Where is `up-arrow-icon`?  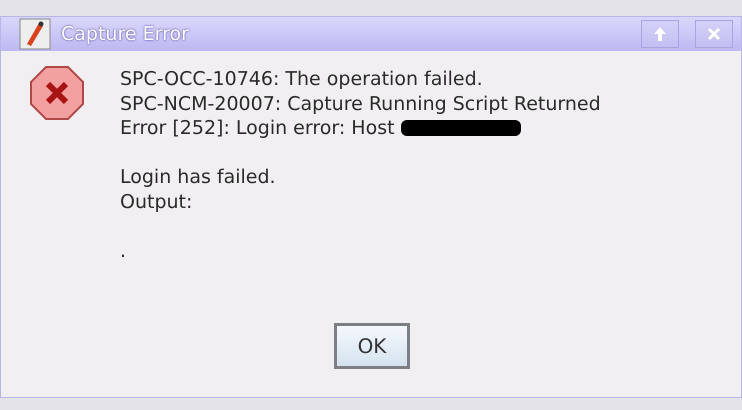 up-arrow-icon is located at coordinates (660, 34).